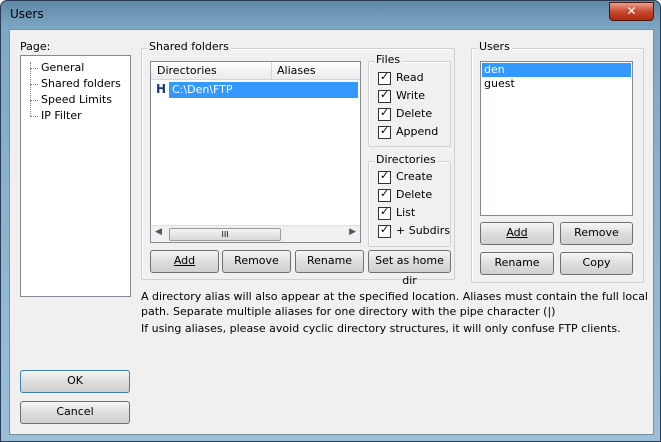  What do you see at coordinates (406, 159) in the screenshot?
I see `directories-group-title: Directories` at bounding box center [406, 159].